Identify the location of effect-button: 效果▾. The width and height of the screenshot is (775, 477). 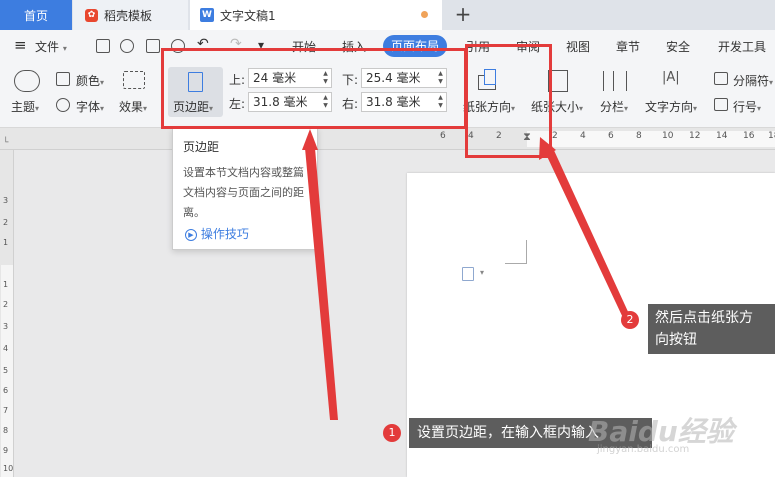
(133, 106).